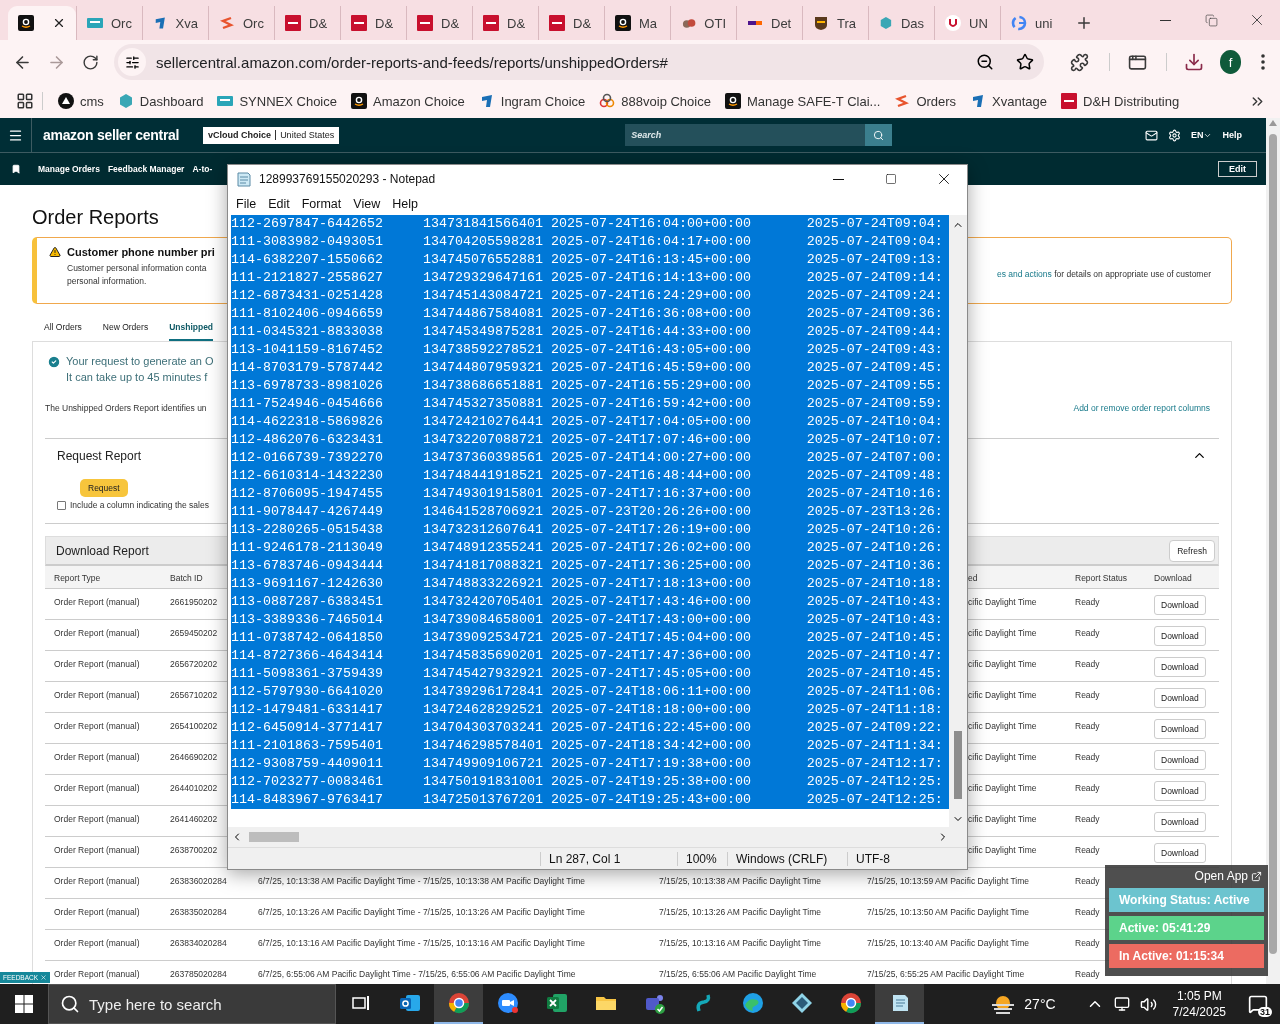  What do you see at coordinates (556, 1003) in the screenshot?
I see `spreadsheet-icon` at bounding box center [556, 1003].